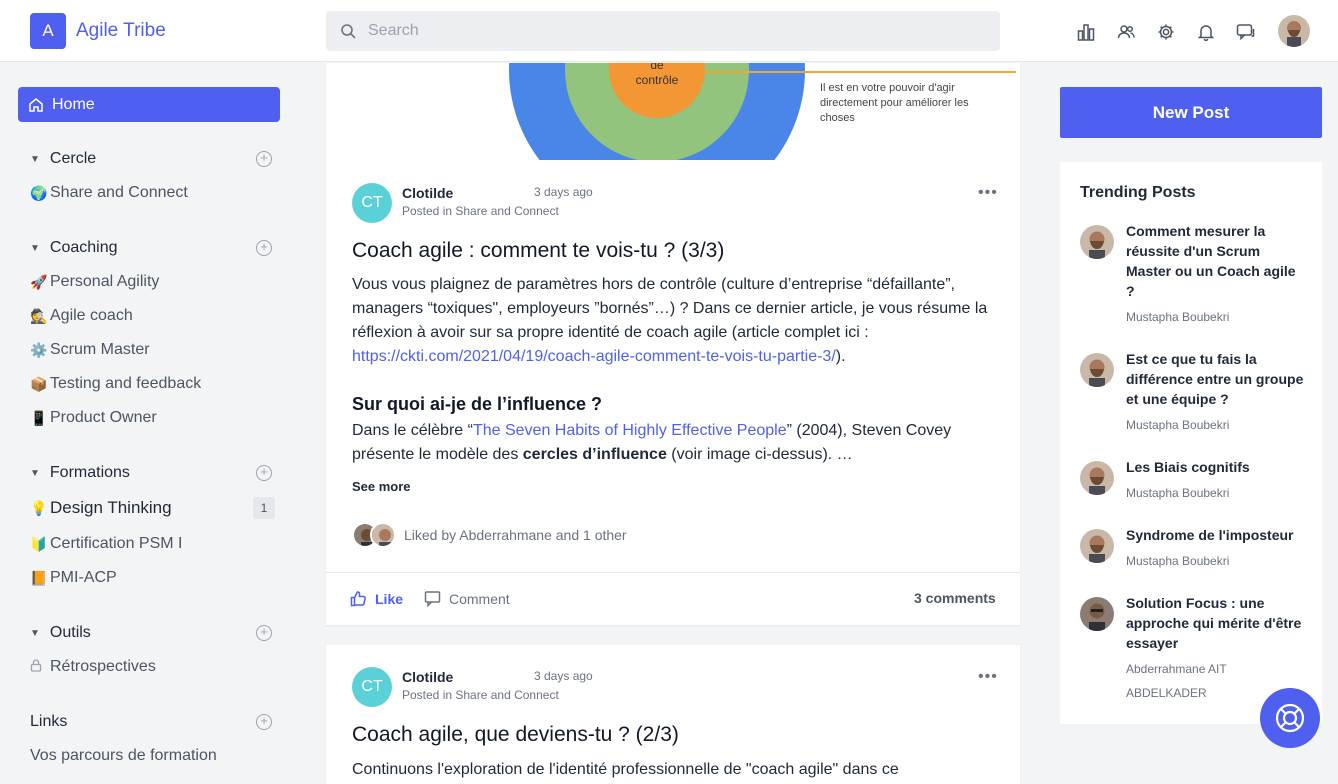 The height and width of the screenshot is (784, 1338). I want to click on sidebar-item-retrospectives: Rétrospectives, so click(153, 667).